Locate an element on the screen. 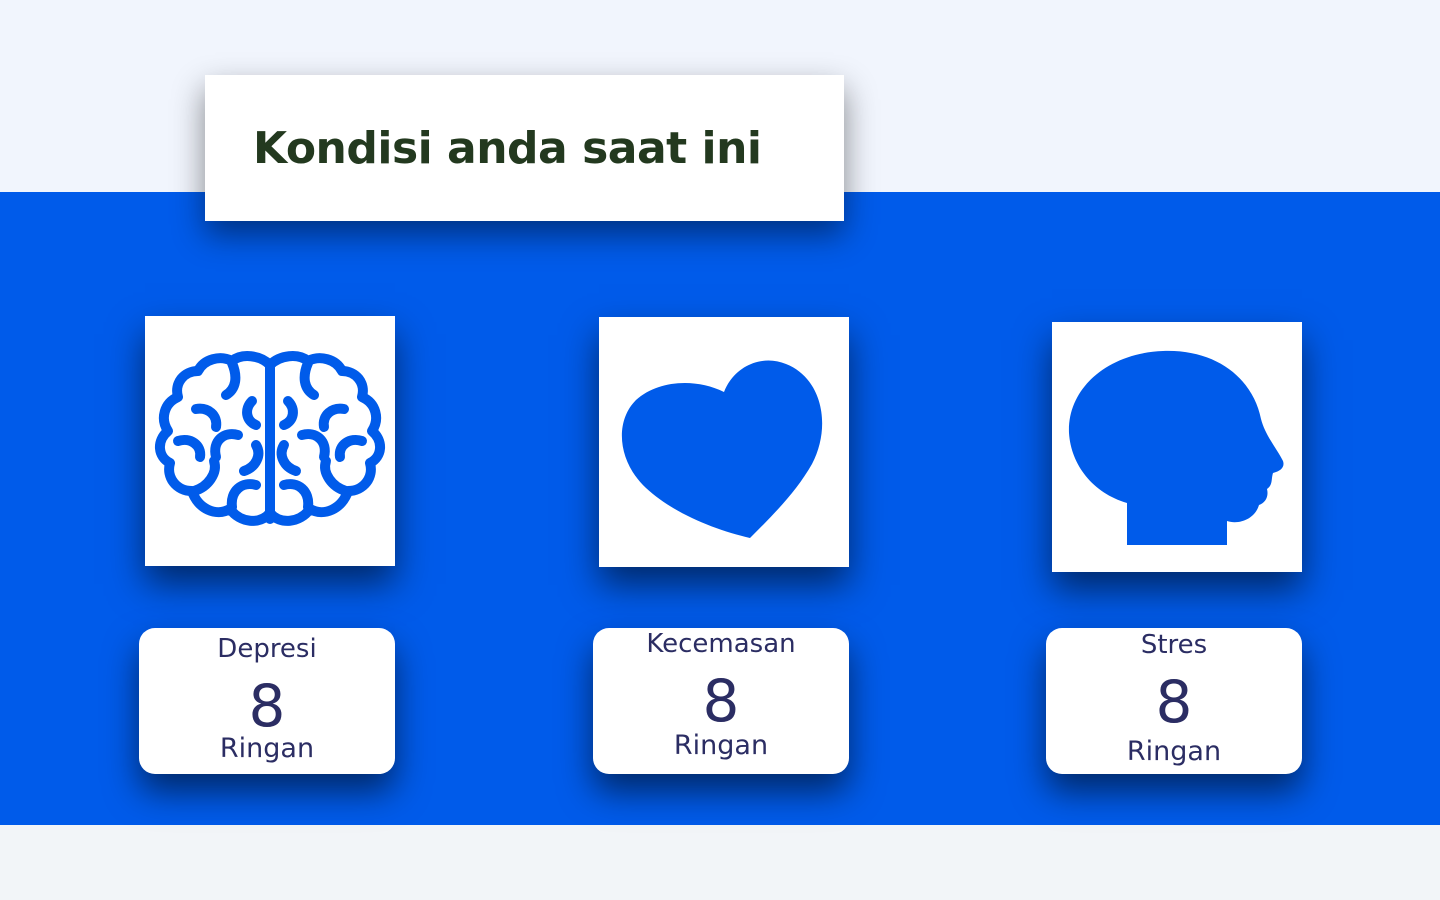  head-icon is located at coordinates (1176, 447).